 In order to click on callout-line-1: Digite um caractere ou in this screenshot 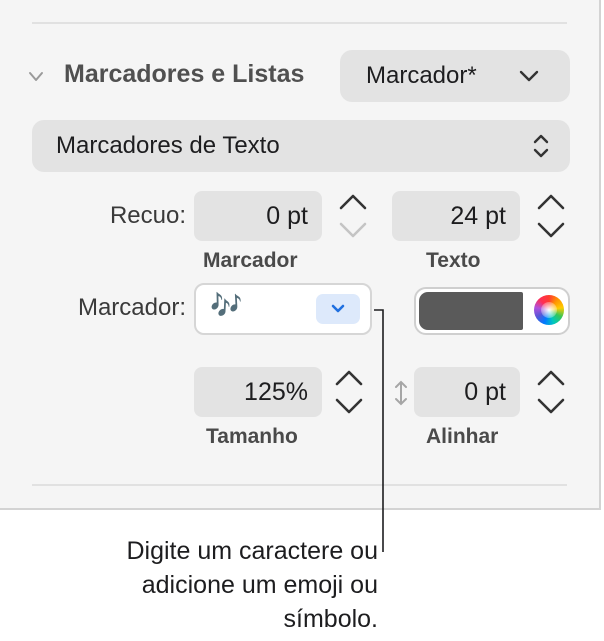, I will do `click(252, 551)`.